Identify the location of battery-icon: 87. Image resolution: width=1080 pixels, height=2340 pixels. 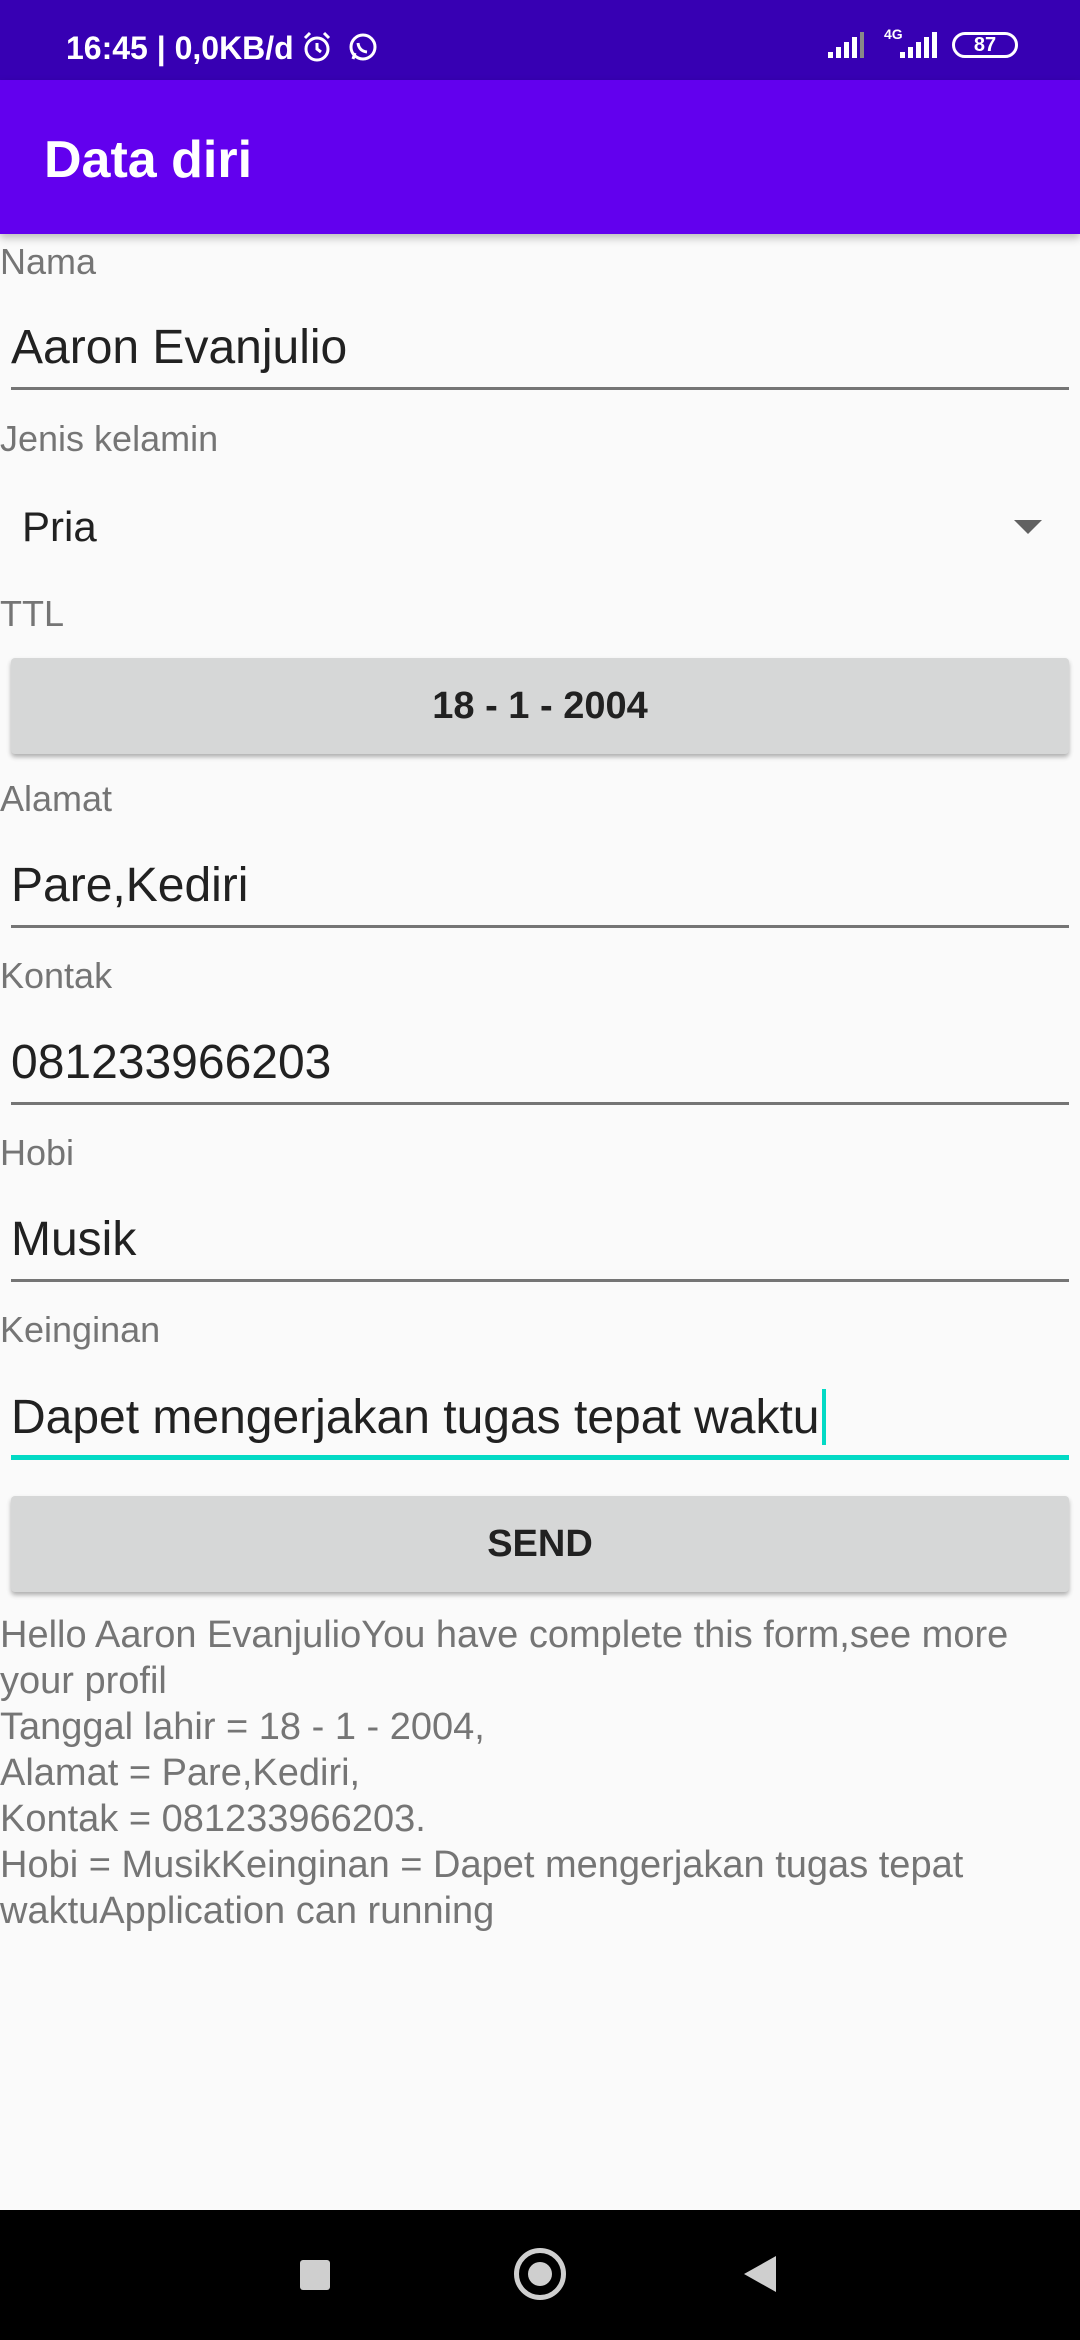
(985, 45).